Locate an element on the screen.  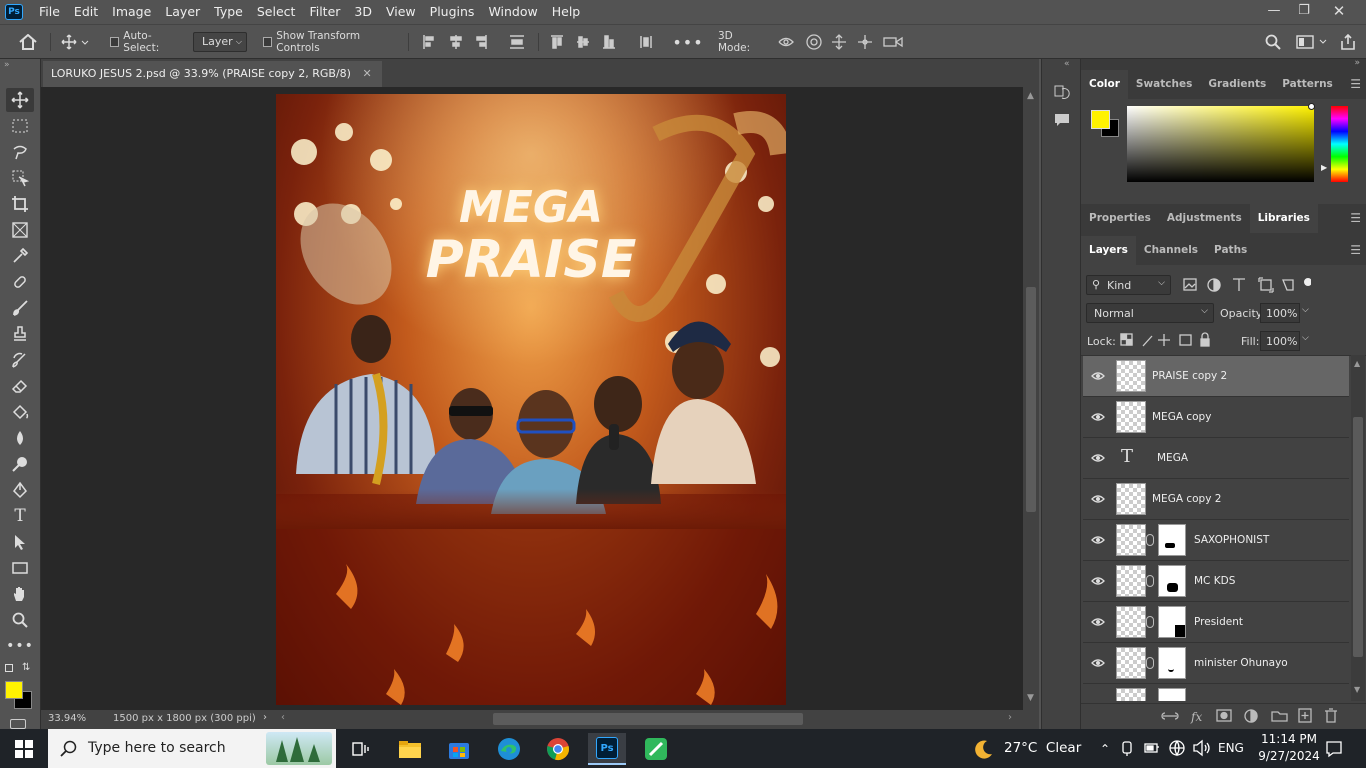
layers-panel-menu-icon: ☰ is located at coordinates (1355, 250).